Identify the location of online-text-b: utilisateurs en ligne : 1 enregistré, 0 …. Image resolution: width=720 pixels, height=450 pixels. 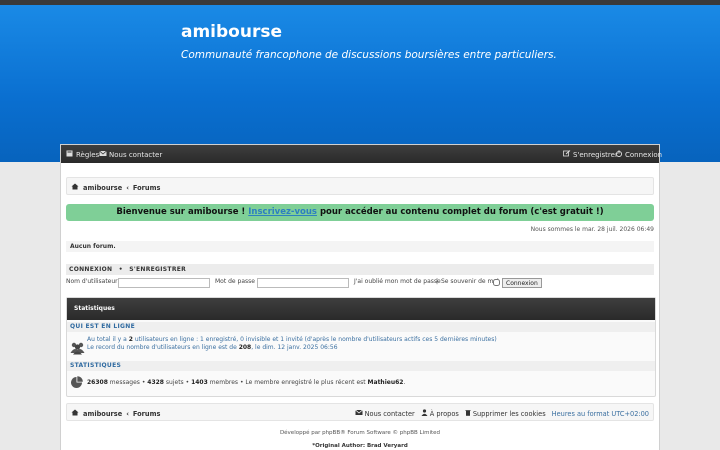
(315, 339).